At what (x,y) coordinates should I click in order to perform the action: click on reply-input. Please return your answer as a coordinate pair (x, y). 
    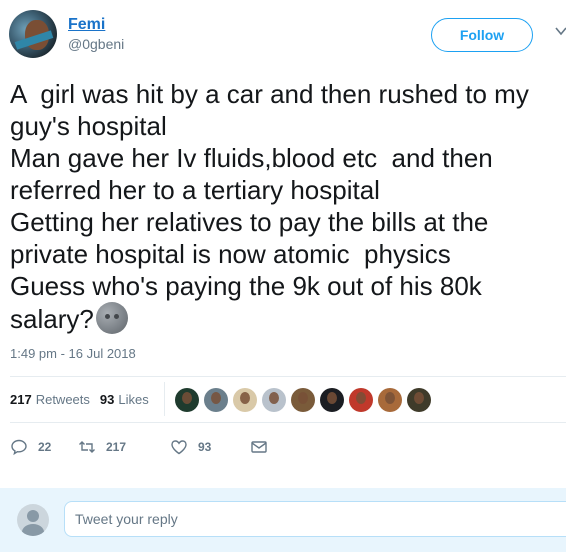
    Looking at the image, I should click on (315, 519).